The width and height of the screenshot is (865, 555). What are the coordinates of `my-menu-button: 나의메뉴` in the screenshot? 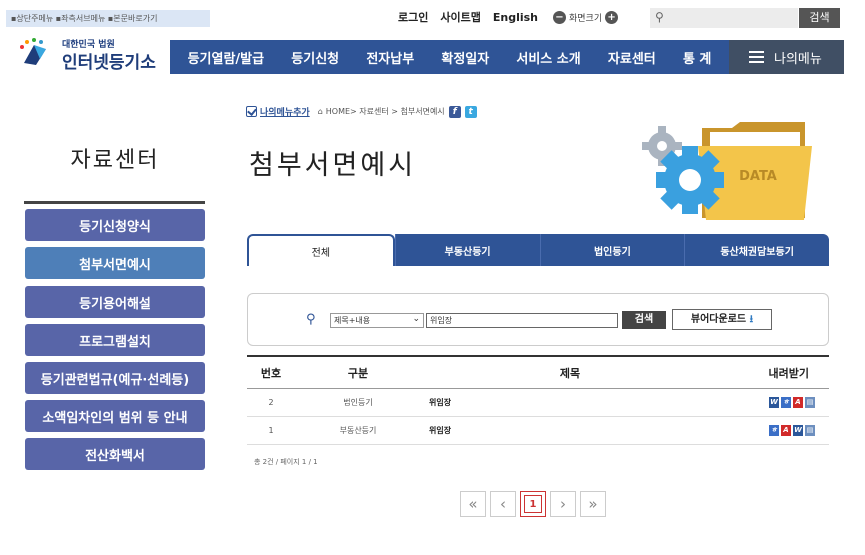 It's located at (786, 57).